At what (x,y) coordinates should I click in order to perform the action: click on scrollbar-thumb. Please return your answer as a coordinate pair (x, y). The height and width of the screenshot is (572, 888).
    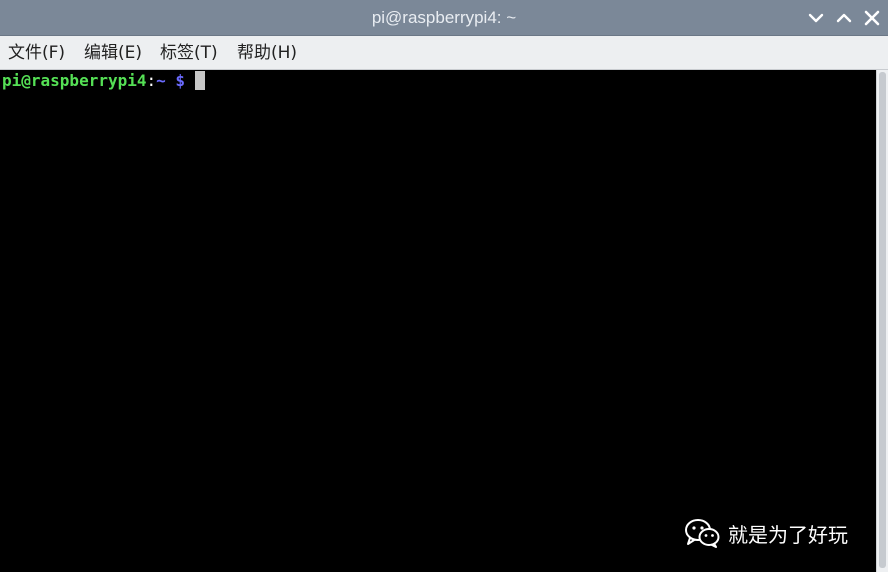
    Looking at the image, I should click on (882, 320).